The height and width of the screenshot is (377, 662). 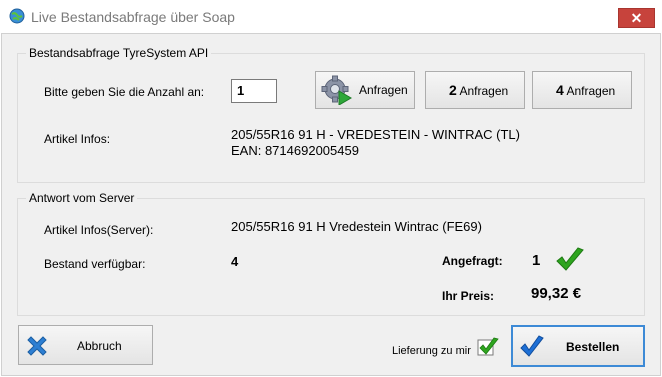 I want to click on quantity-input: 1, so click(x=254, y=91).